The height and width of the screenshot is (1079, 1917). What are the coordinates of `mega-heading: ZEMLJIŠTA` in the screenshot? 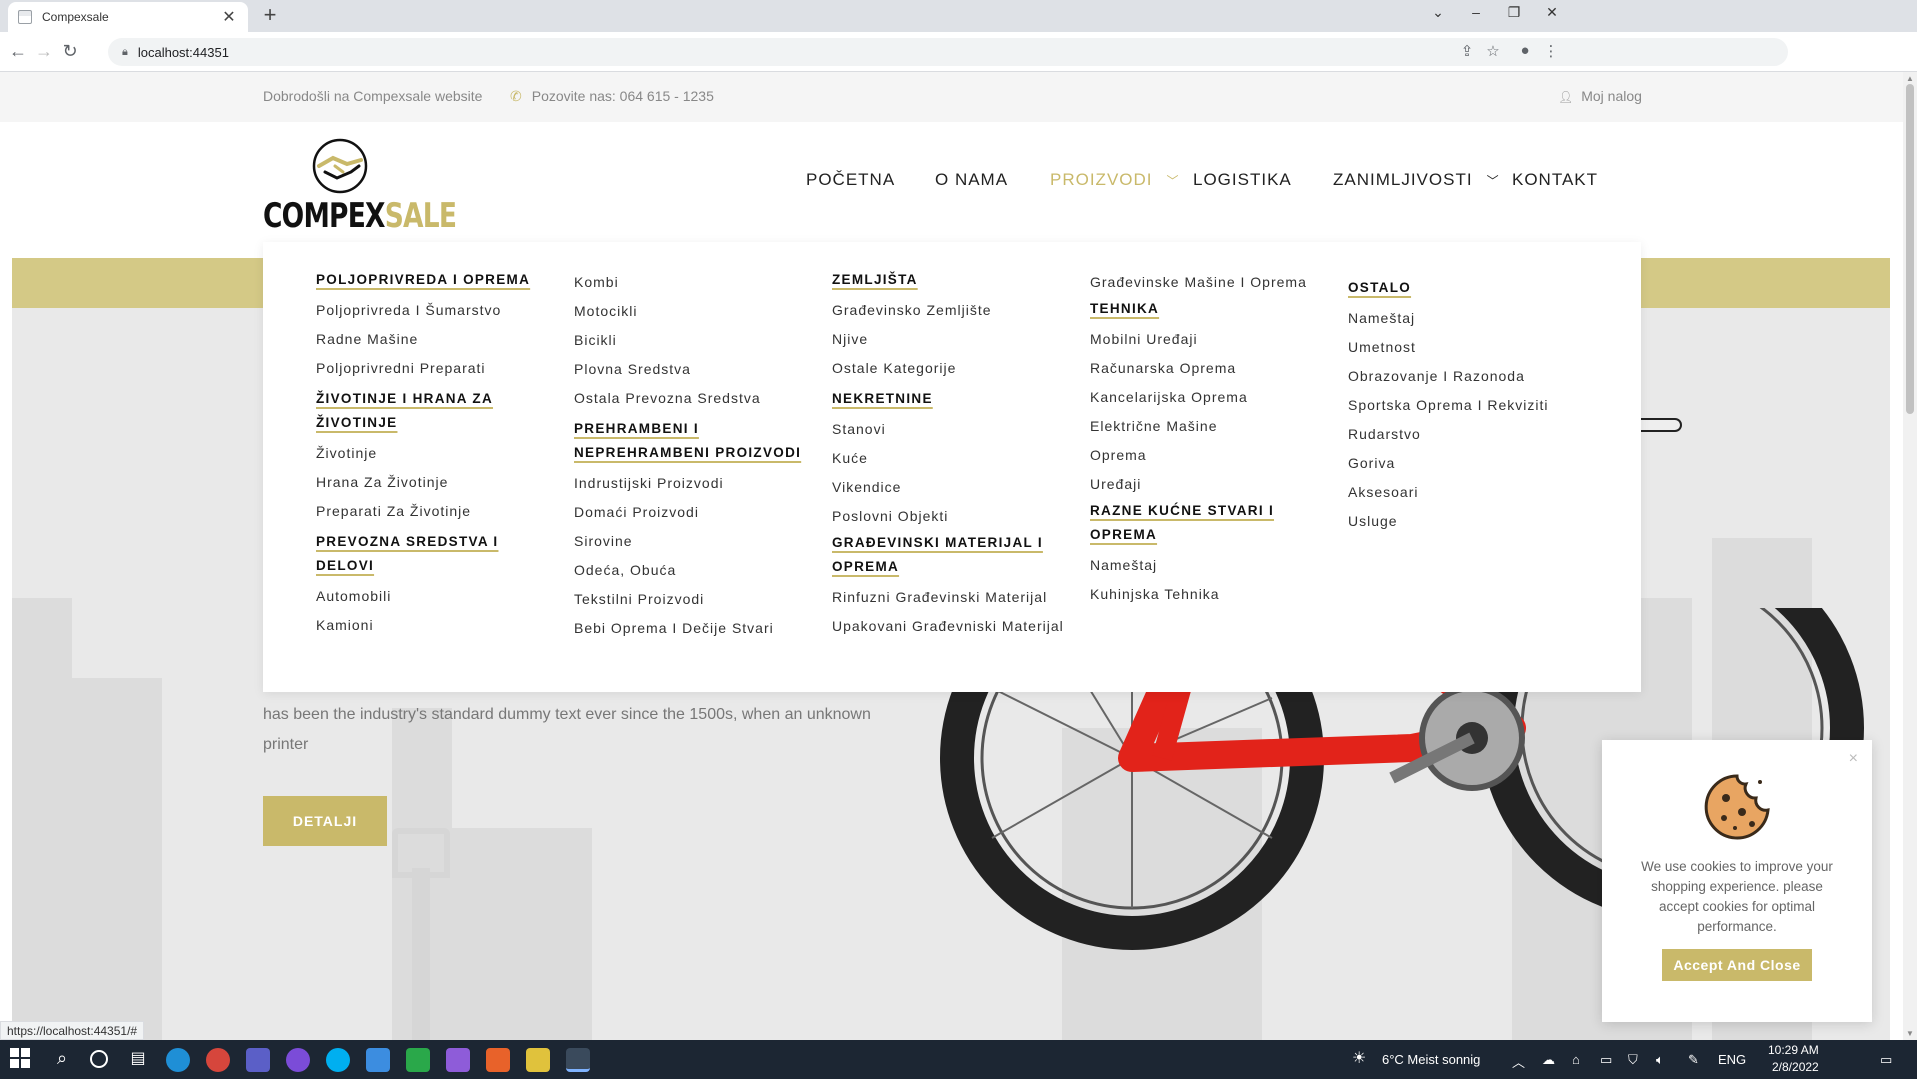 It's located at (952, 280).